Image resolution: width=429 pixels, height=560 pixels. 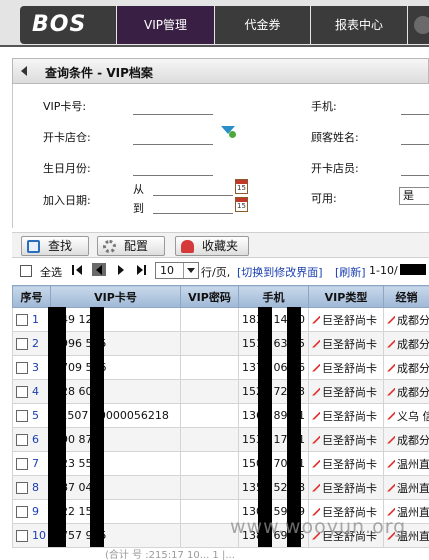 I want to click on switch-edit-link: [切换到修改界面], so click(x=280, y=272).